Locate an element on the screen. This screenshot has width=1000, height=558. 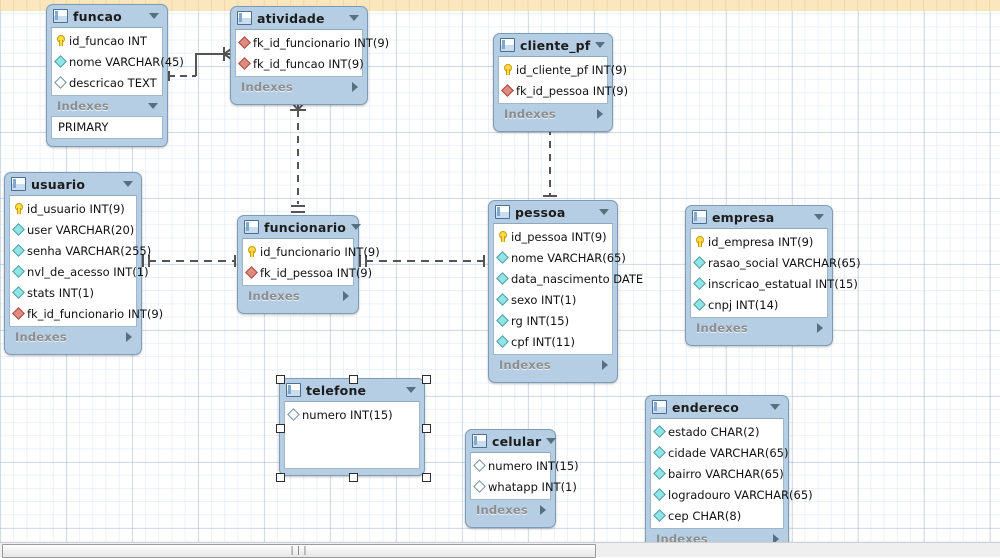
relationship-usuario-funcionario is located at coordinates (192, 261).